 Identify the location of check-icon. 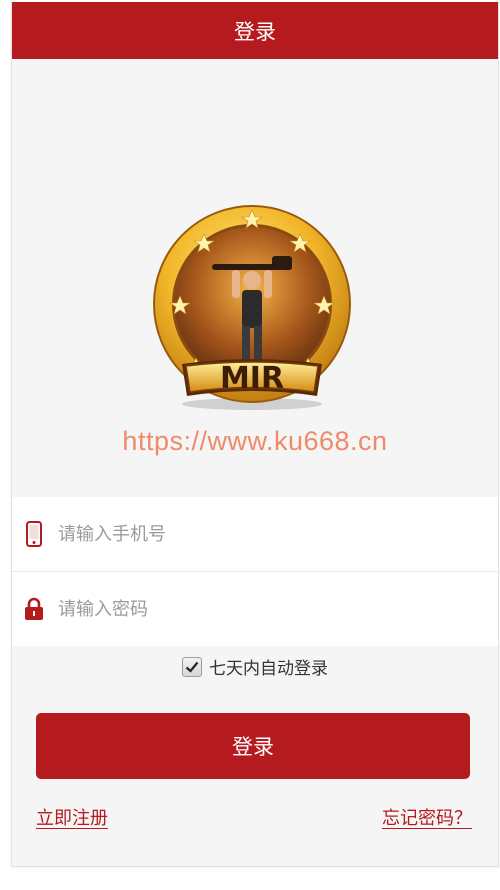
(192, 667).